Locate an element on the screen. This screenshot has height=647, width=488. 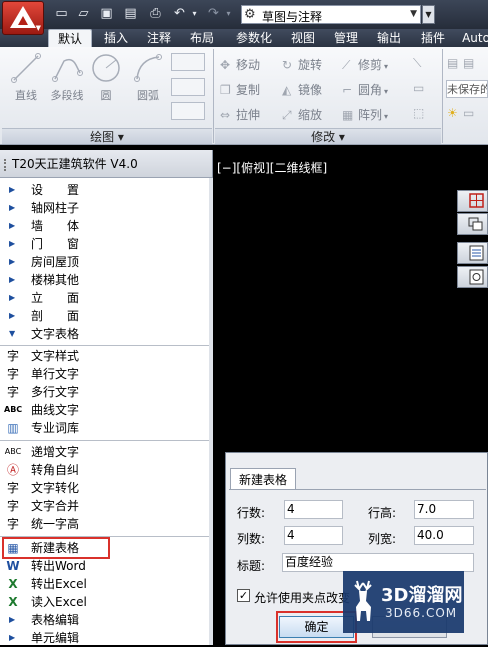
menu-elevation: ▶ 立 面 is located at coordinates (104, 298).